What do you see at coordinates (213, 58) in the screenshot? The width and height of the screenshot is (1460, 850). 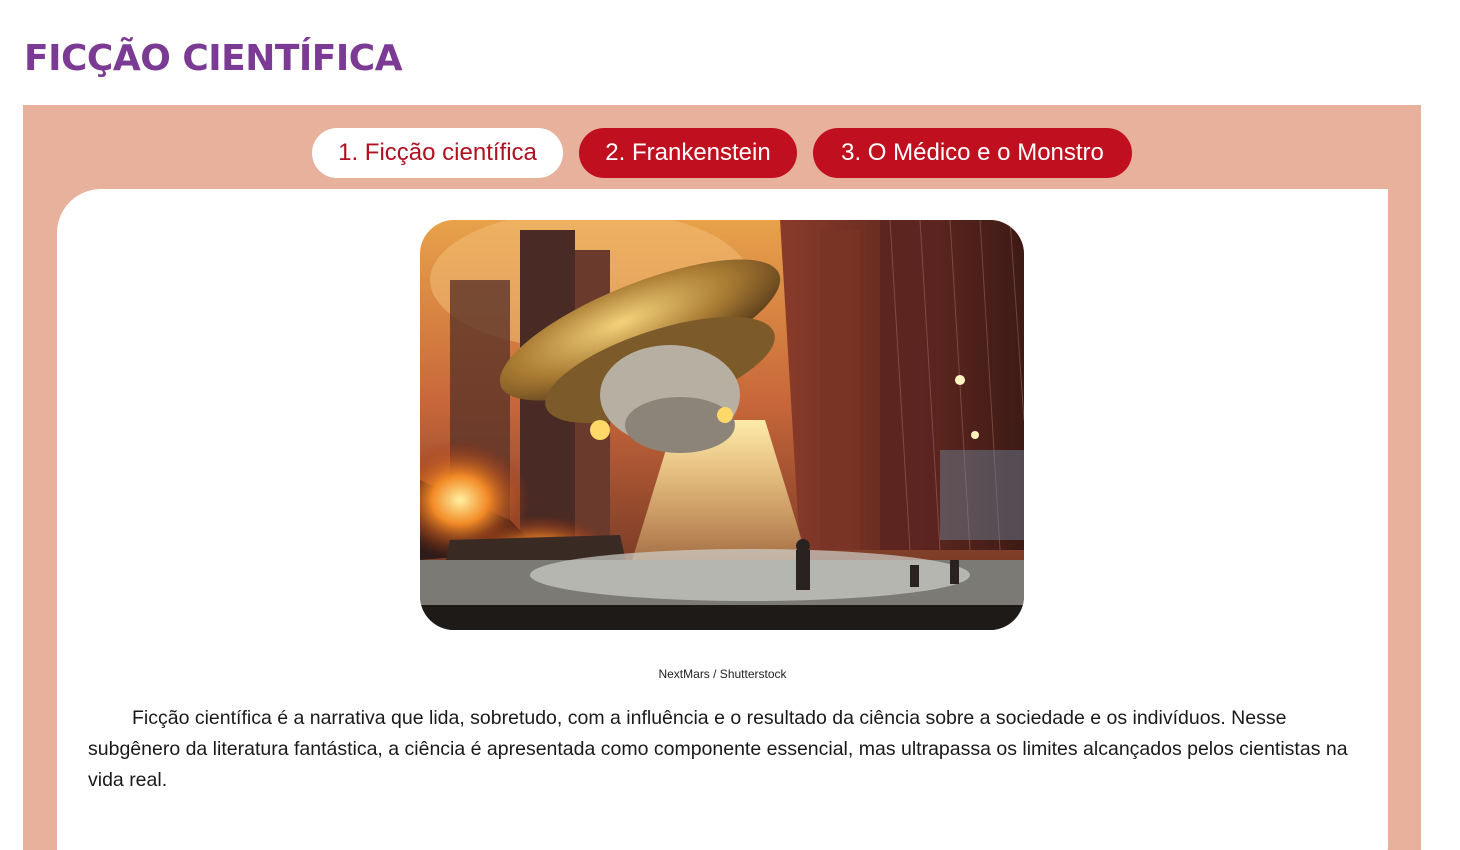 I see `page-title: FICÇÃO CIENTÍFICA` at bounding box center [213, 58].